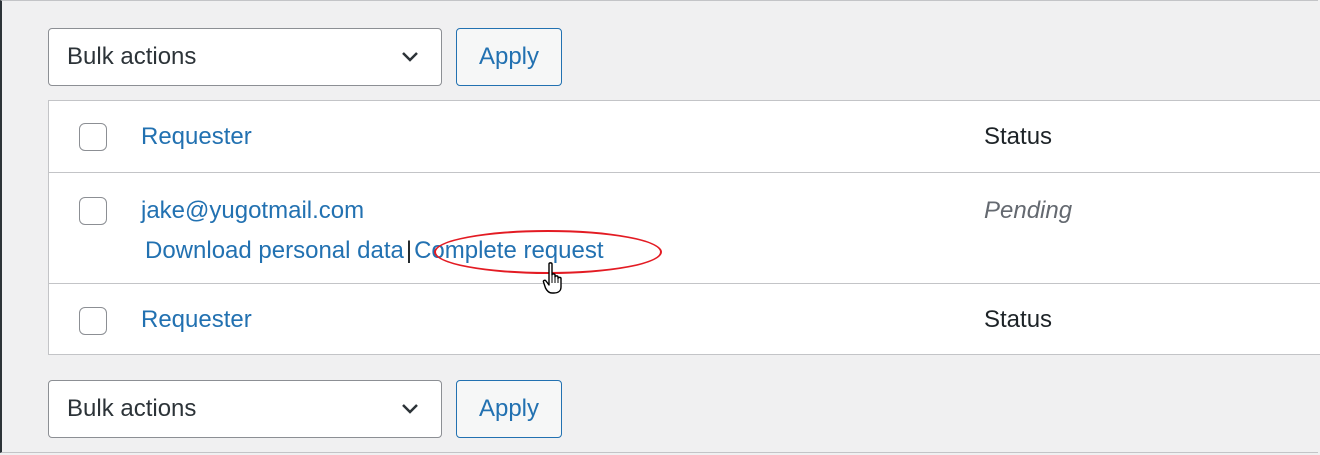  What do you see at coordinates (245, 409) in the screenshot?
I see `bulk-actions-select-bottom: Bulk actions` at bounding box center [245, 409].